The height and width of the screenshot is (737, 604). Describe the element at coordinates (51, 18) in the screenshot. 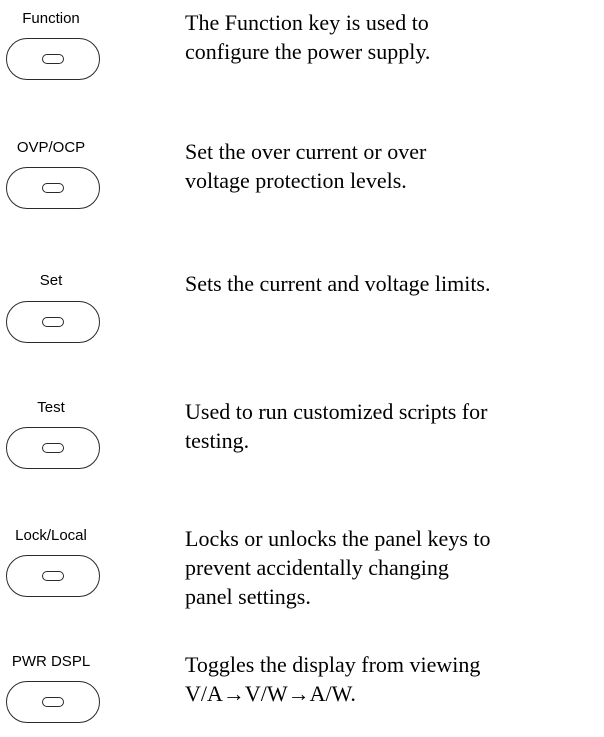

I see `function-key-label: Function` at that location.